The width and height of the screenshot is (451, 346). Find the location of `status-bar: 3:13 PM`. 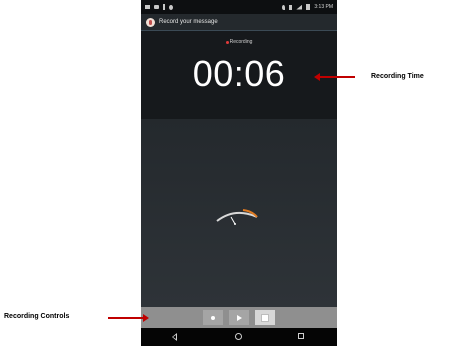

status-bar: 3:13 PM is located at coordinates (239, 7).